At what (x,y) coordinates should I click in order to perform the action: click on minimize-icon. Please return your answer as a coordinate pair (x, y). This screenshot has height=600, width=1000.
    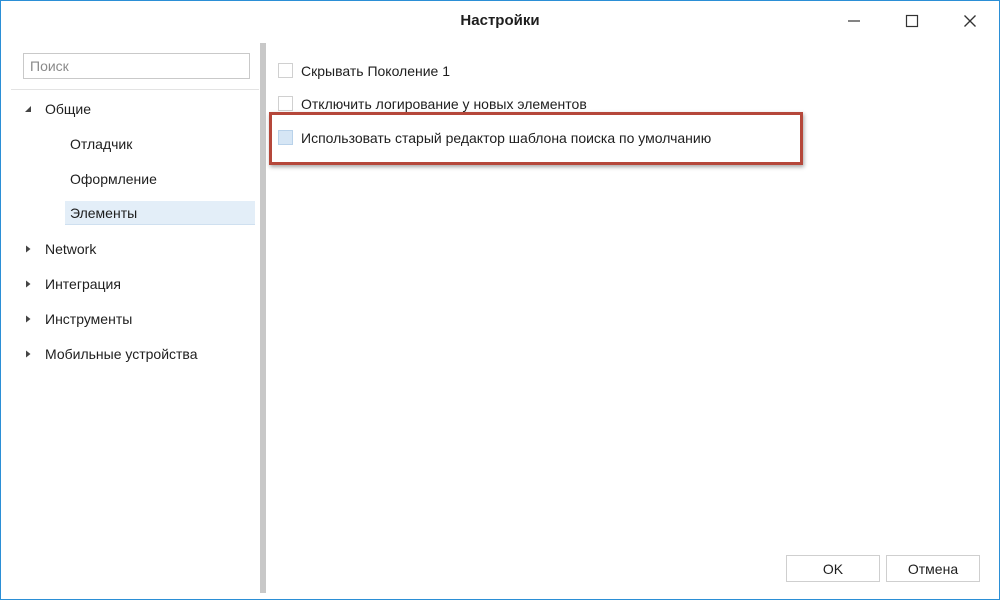
    Looking at the image, I should click on (854, 21).